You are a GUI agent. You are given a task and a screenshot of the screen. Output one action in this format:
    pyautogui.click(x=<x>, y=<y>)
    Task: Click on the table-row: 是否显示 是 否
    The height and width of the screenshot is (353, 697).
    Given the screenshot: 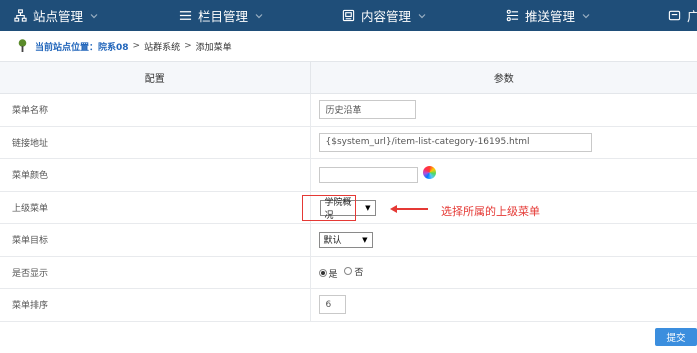 What is the action you would take?
    pyautogui.click(x=348, y=272)
    